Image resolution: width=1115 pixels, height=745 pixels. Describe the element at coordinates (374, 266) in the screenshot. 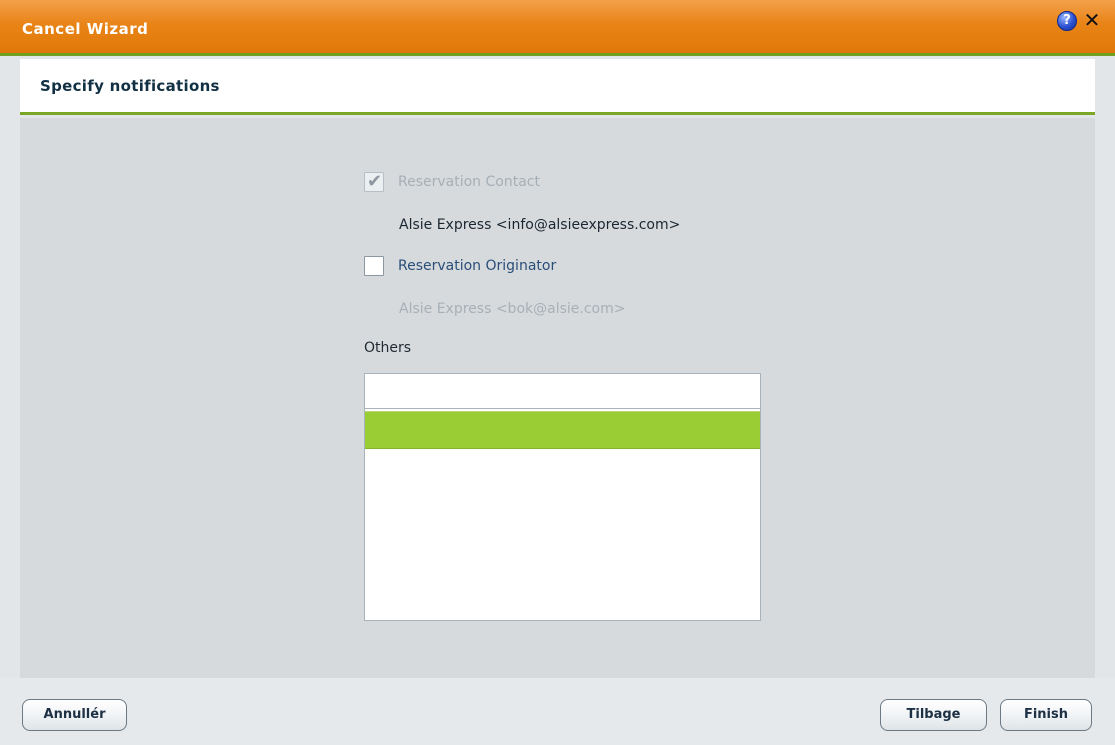

I see `reservation-originator-checkbox` at that location.